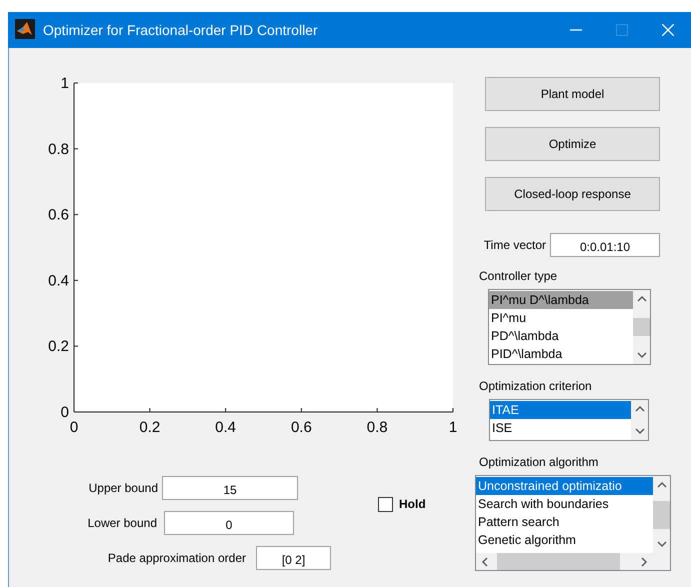 This screenshot has width=691, height=587. Describe the element at coordinates (564, 522) in the screenshot. I see `list-item: Pattern search` at that location.